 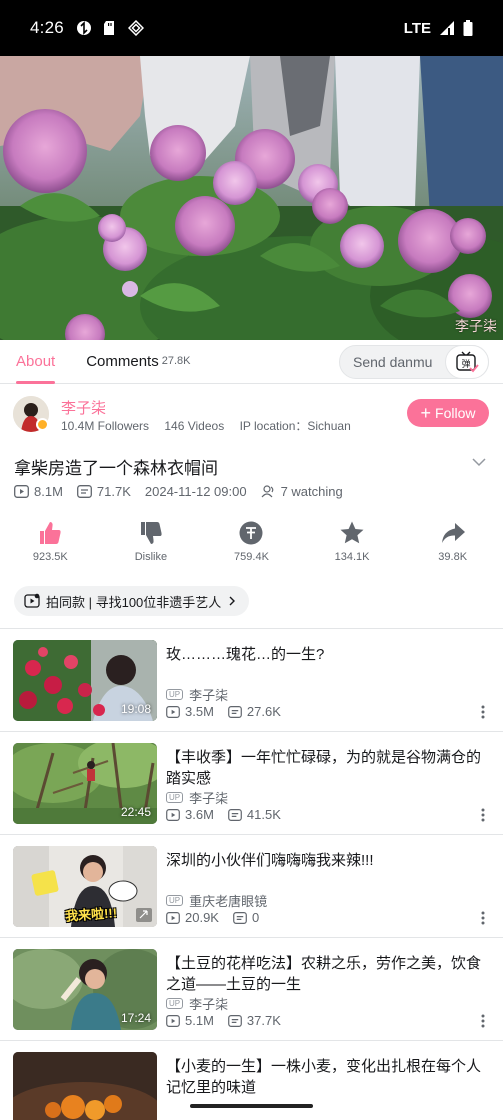 What do you see at coordinates (448, 413) in the screenshot?
I see `follow-button: + Follow` at bounding box center [448, 413].